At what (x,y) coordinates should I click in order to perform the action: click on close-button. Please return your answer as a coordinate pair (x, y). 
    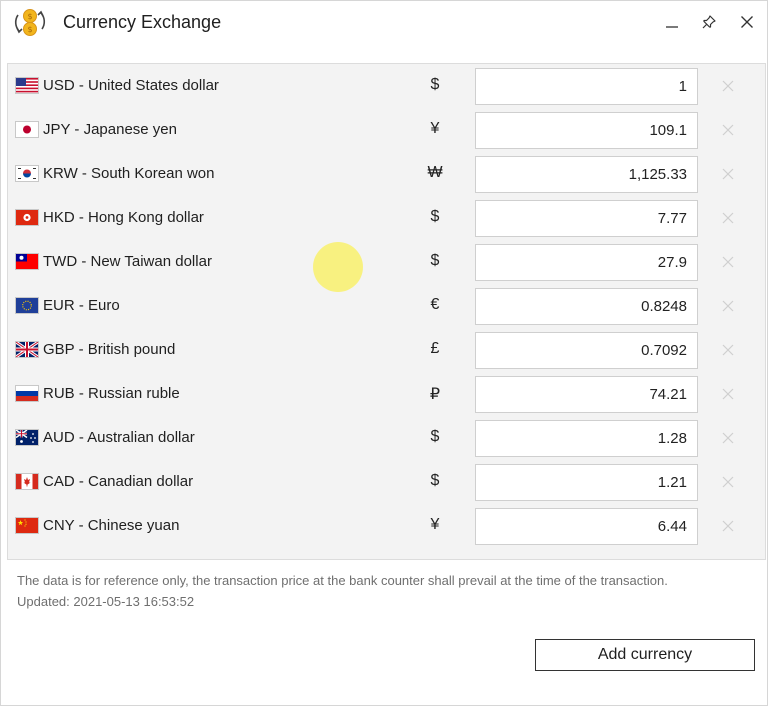
    Looking at the image, I should click on (747, 22).